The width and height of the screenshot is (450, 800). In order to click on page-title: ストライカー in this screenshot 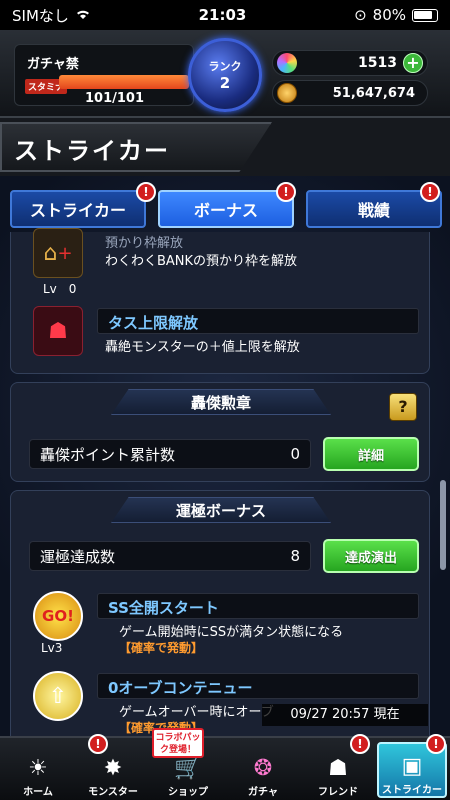, I will do `click(92, 151)`.